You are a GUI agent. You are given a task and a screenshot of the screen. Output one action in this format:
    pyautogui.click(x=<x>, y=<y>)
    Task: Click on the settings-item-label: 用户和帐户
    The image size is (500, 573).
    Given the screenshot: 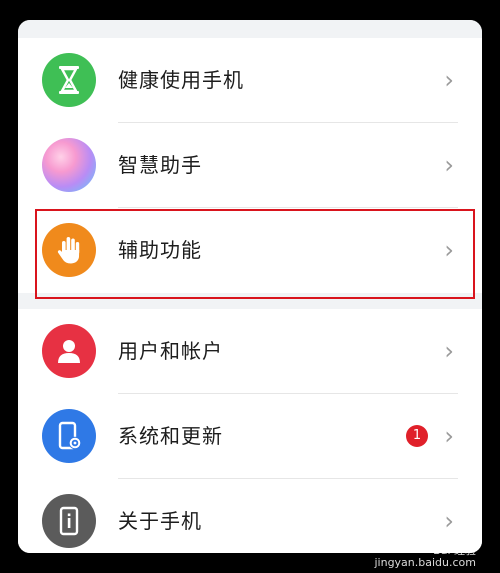 What is the action you would take?
    pyautogui.click(x=170, y=351)
    